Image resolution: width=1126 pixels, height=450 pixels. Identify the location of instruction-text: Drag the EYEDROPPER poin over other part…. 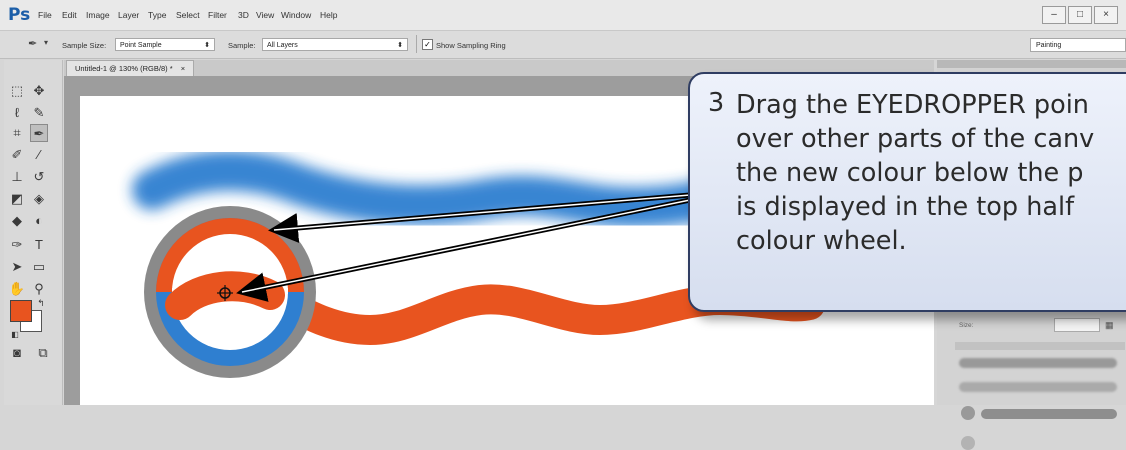
(915, 173).